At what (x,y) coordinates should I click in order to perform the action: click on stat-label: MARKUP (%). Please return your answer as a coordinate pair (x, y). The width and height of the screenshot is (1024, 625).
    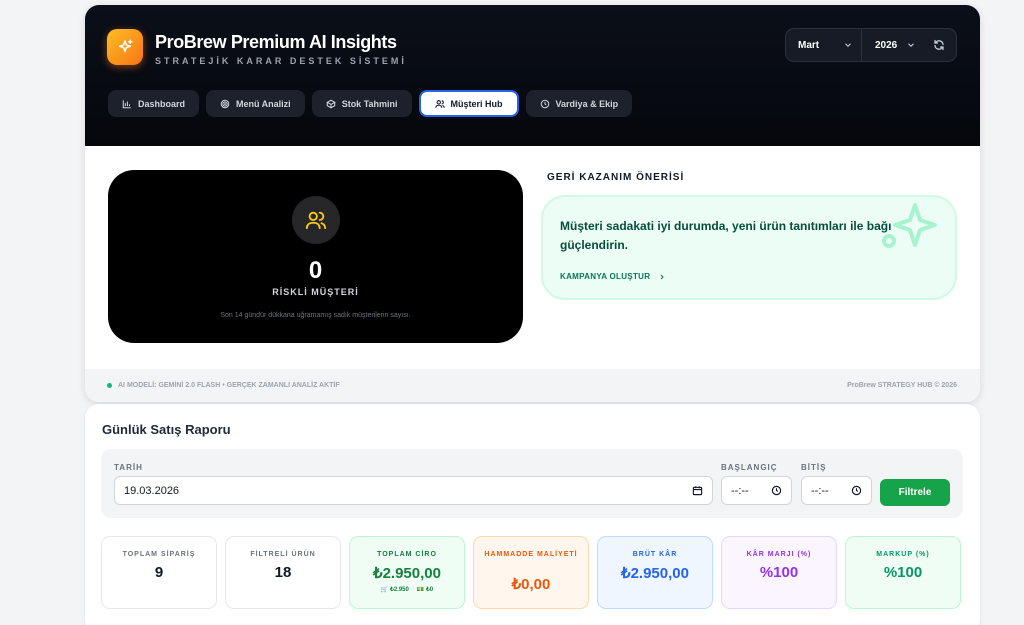
    Looking at the image, I should click on (903, 554).